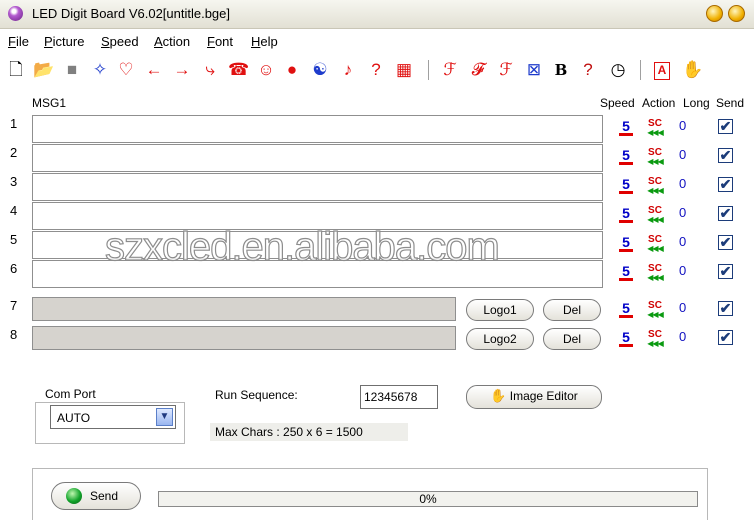 This screenshot has width=754, height=520. What do you see at coordinates (714, 13) in the screenshot?
I see `minimize-button` at bounding box center [714, 13].